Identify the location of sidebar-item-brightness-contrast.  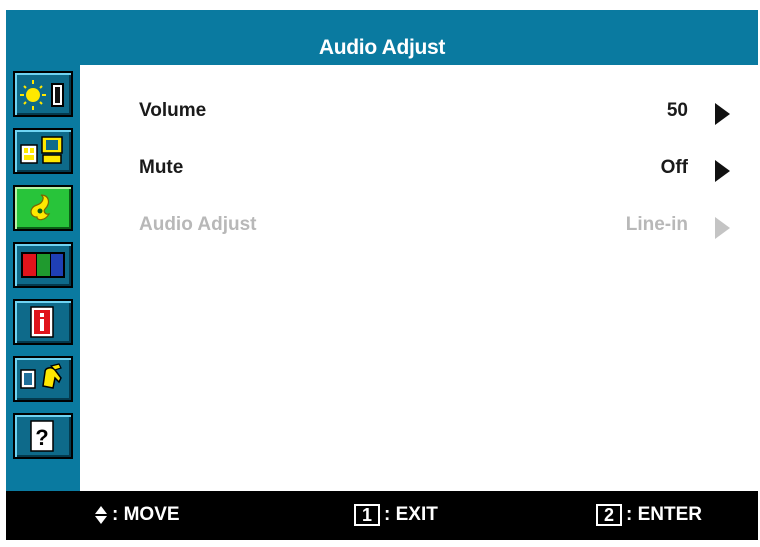
(43, 94).